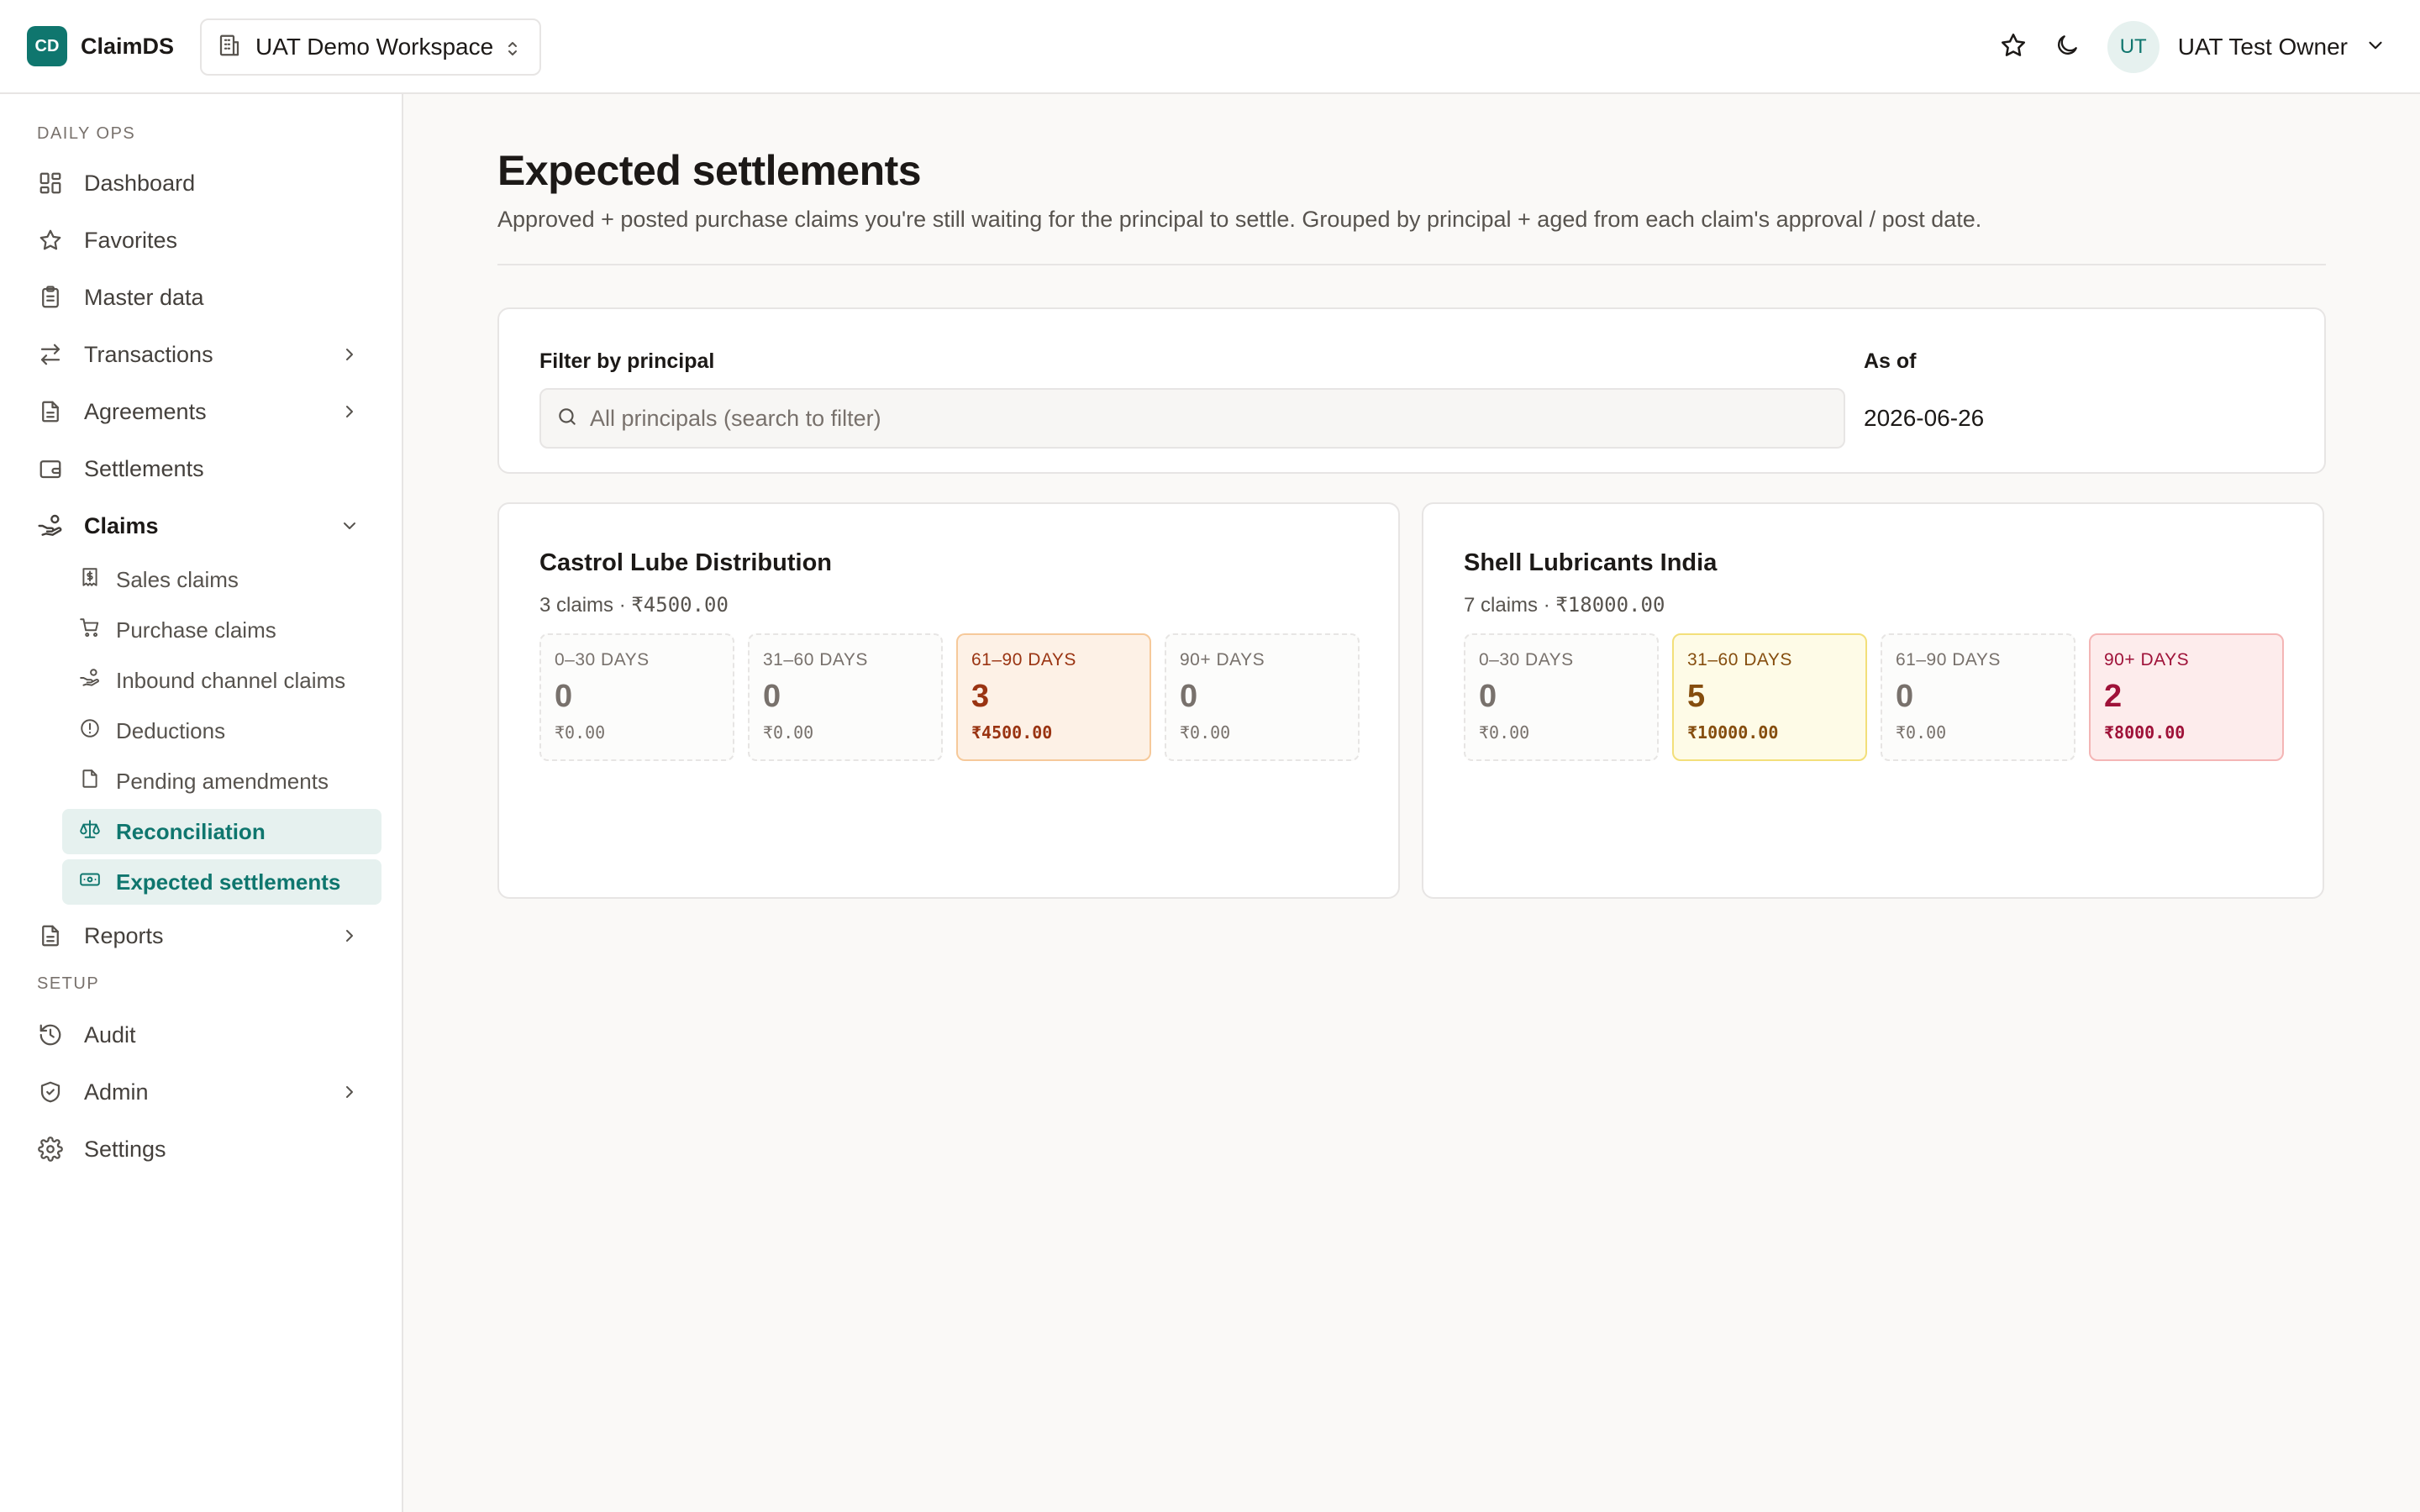 This screenshot has height=1512, width=2420. I want to click on history-icon, so click(51, 1034).